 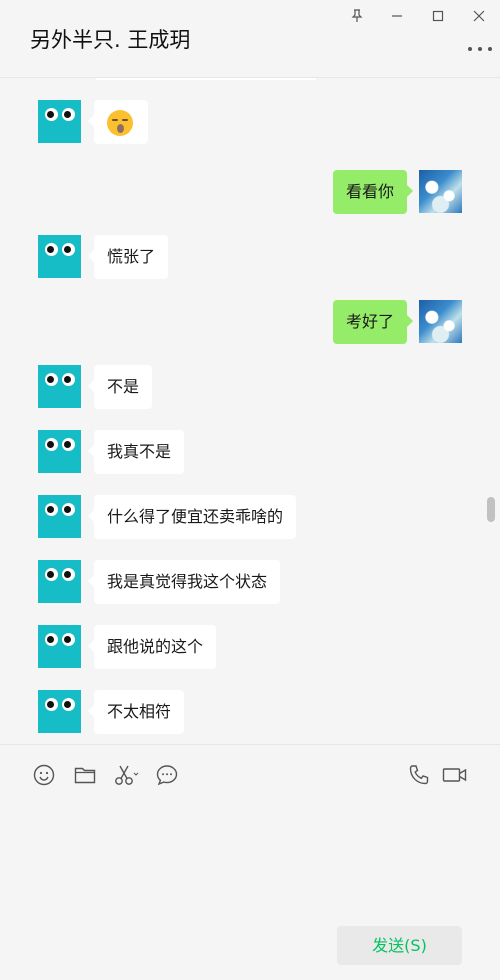 What do you see at coordinates (152, 647) in the screenshot?
I see `message-bubble-incoming: 跟他说的这个` at bounding box center [152, 647].